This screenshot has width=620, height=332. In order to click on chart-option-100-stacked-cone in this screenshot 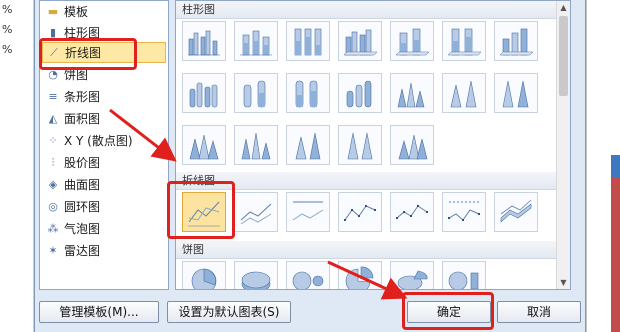, I will do `click(516, 93)`.